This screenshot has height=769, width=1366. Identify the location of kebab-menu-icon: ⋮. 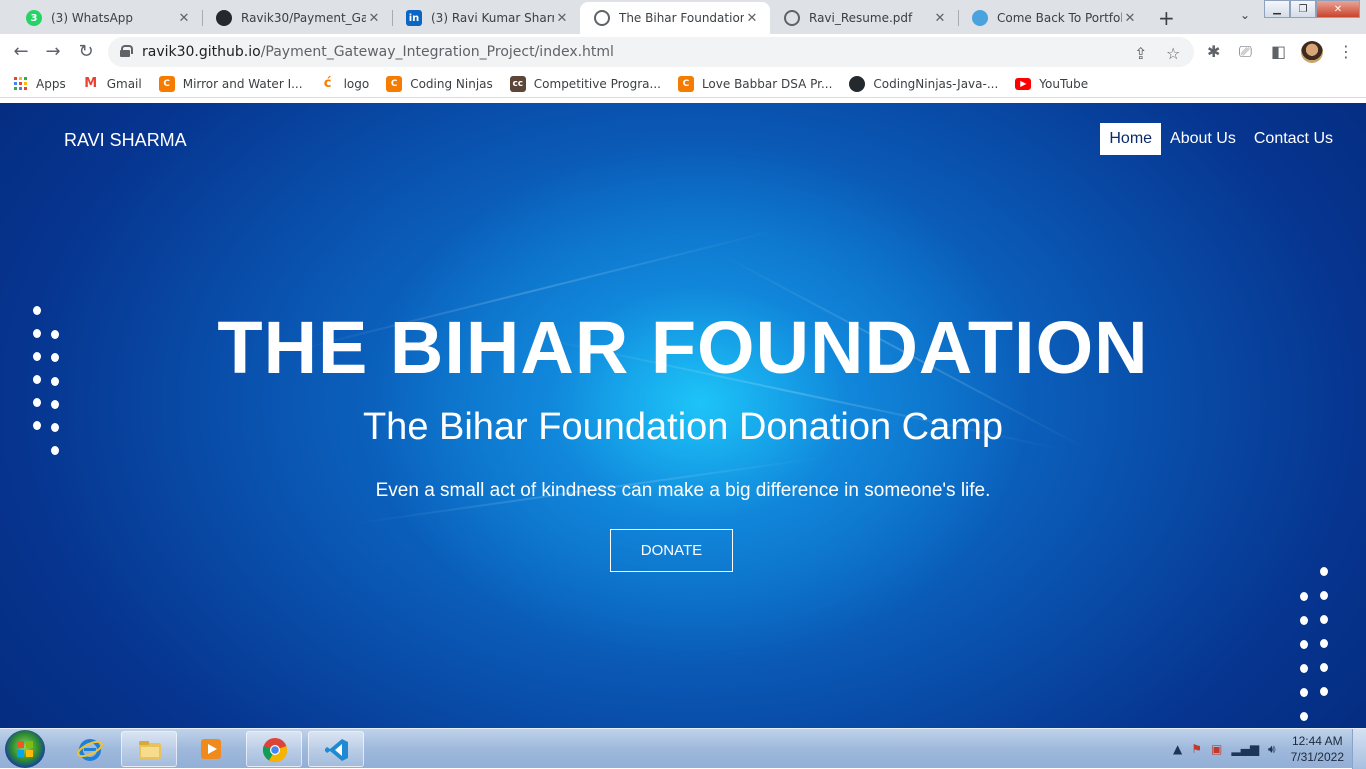
(1346, 51).